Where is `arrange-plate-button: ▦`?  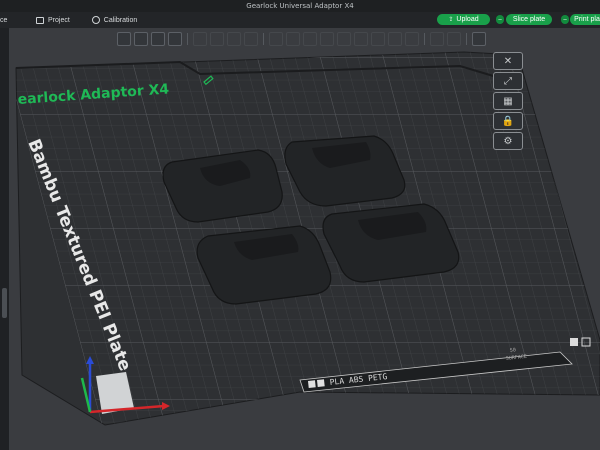 arrange-plate-button: ▦ is located at coordinates (508, 101).